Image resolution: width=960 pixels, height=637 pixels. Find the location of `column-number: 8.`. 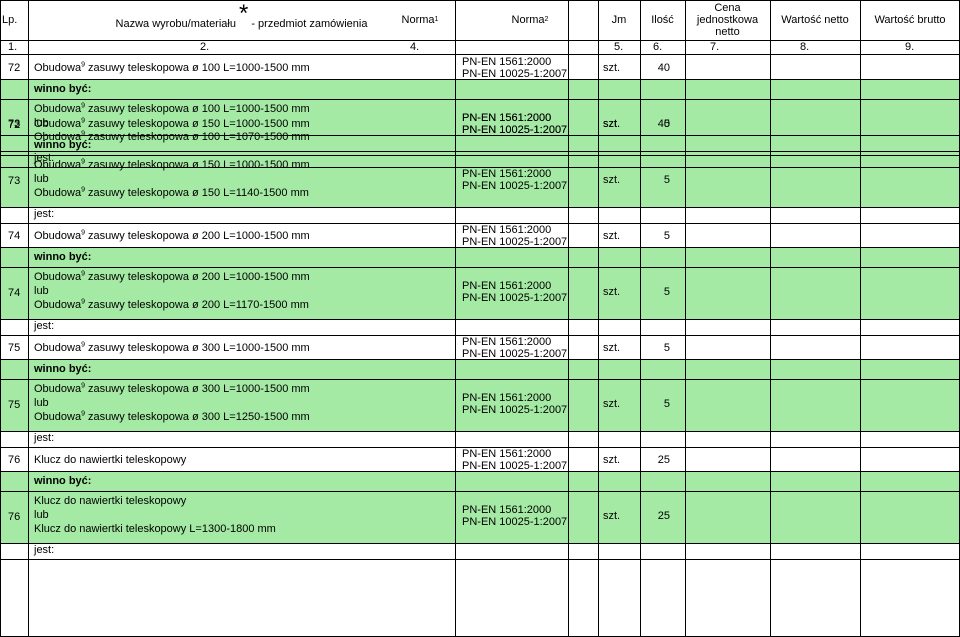

column-number: 8. is located at coordinates (805, 47).